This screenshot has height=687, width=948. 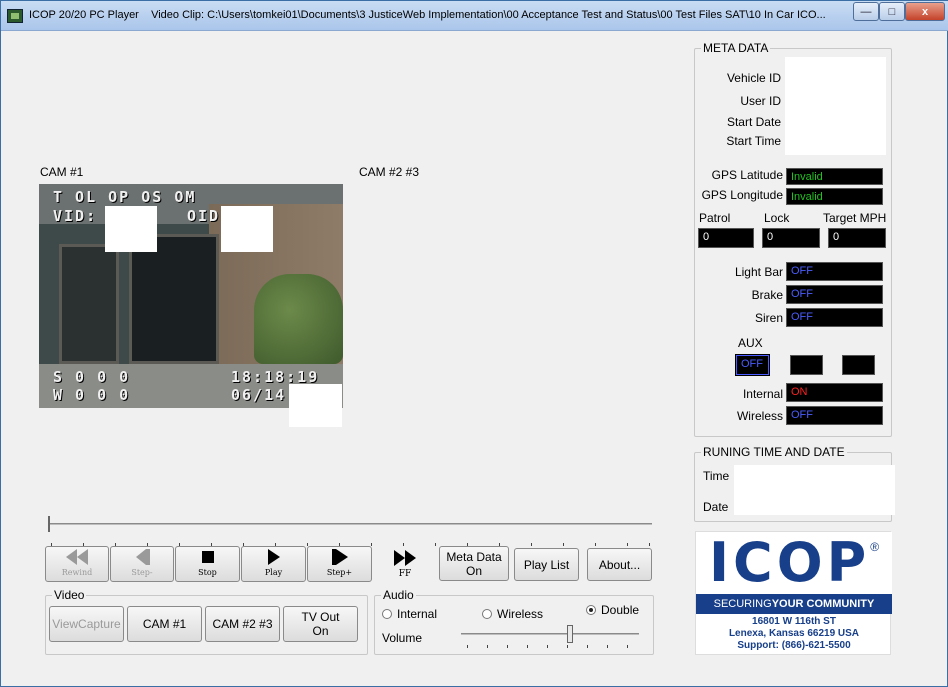 What do you see at coordinates (791, 238) in the screenshot?
I see `lock-value: 0` at bounding box center [791, 238].